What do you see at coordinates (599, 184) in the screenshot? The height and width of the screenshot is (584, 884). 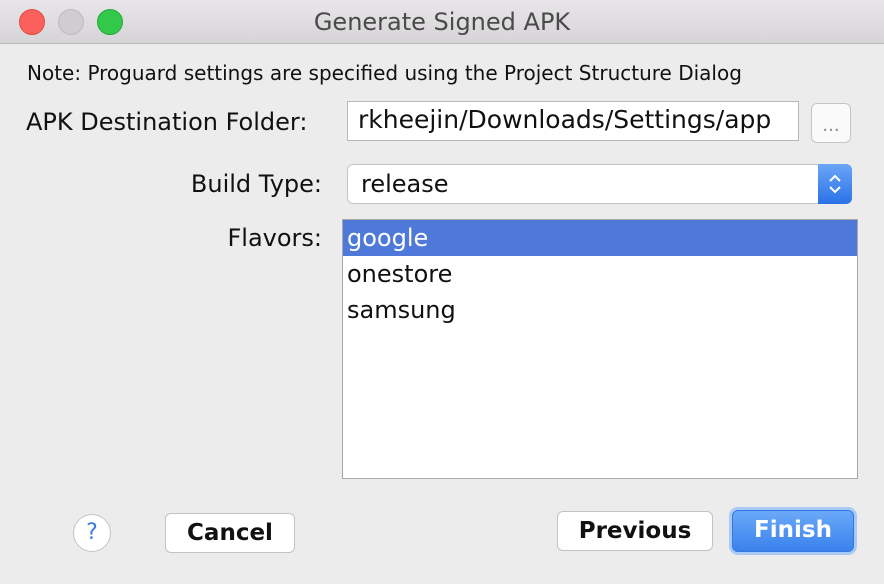 I see `build-type-select: release` at bounding box center [599, 184].